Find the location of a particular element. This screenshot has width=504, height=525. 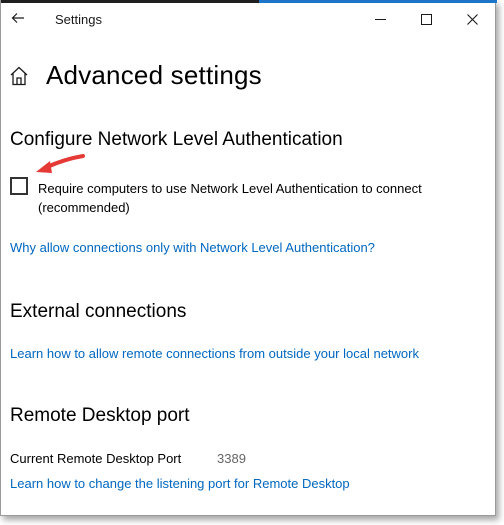

minimize-button is located at coordinates (380, 19).